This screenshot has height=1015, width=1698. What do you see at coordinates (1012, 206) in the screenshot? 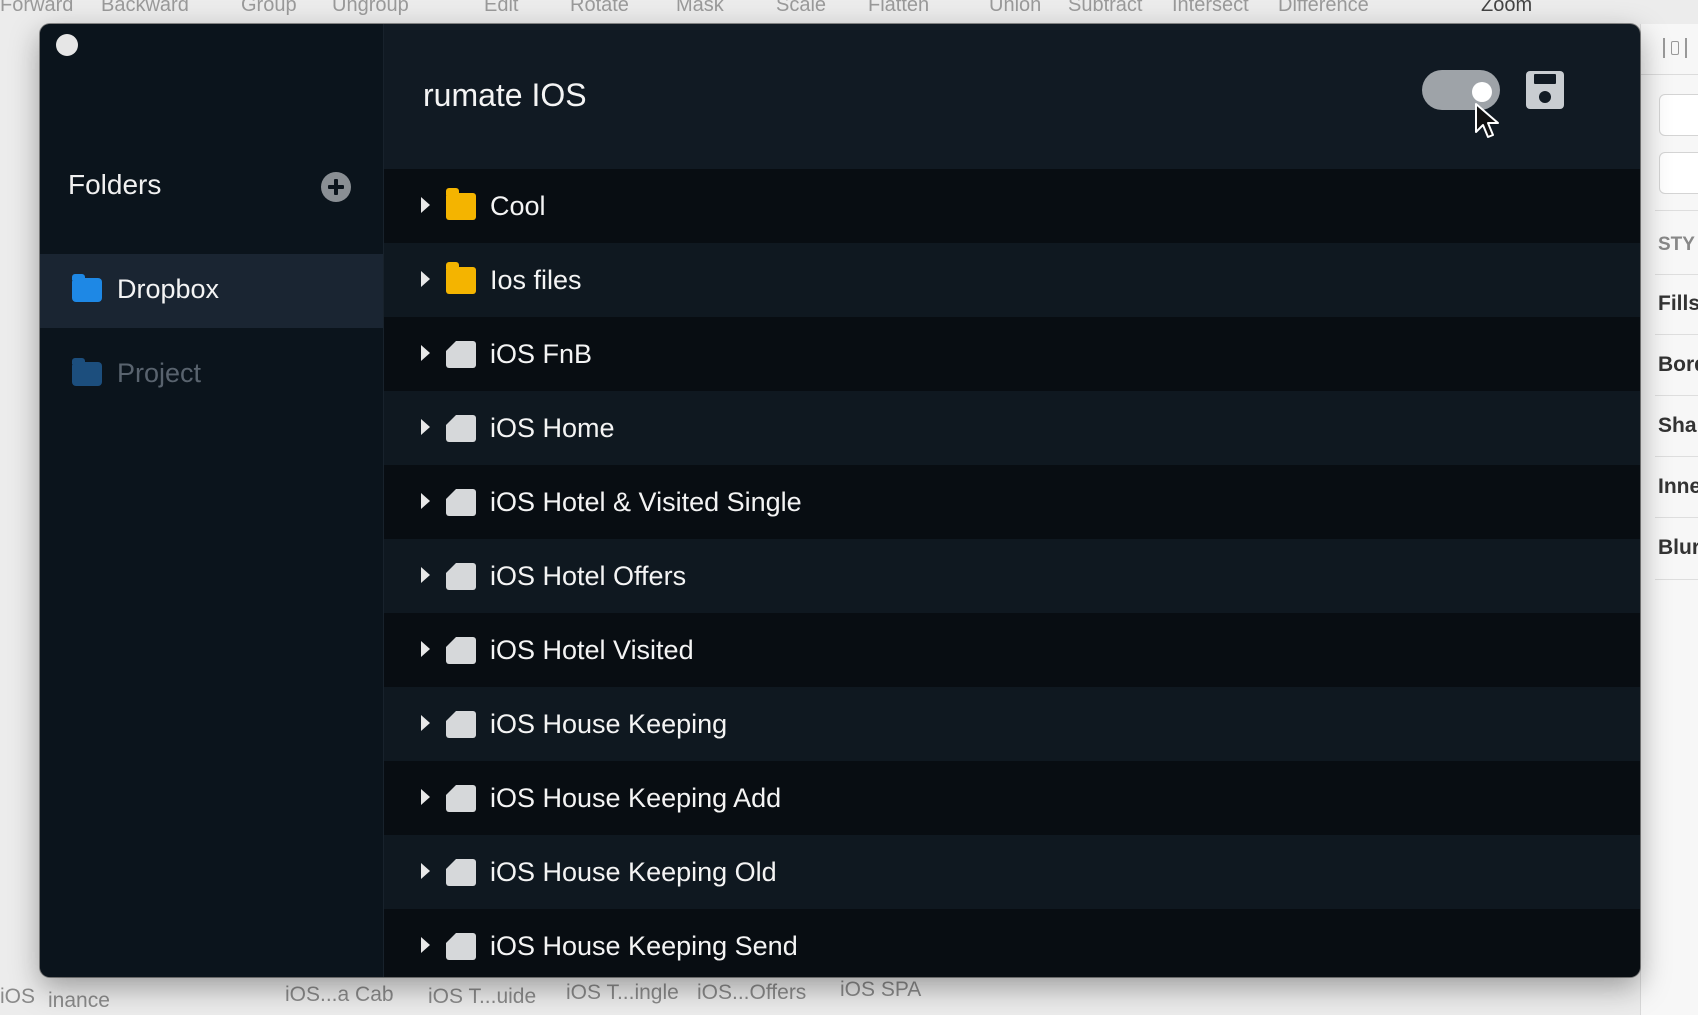
I see `list-item: Cool` at bounding box center [1012, 206].